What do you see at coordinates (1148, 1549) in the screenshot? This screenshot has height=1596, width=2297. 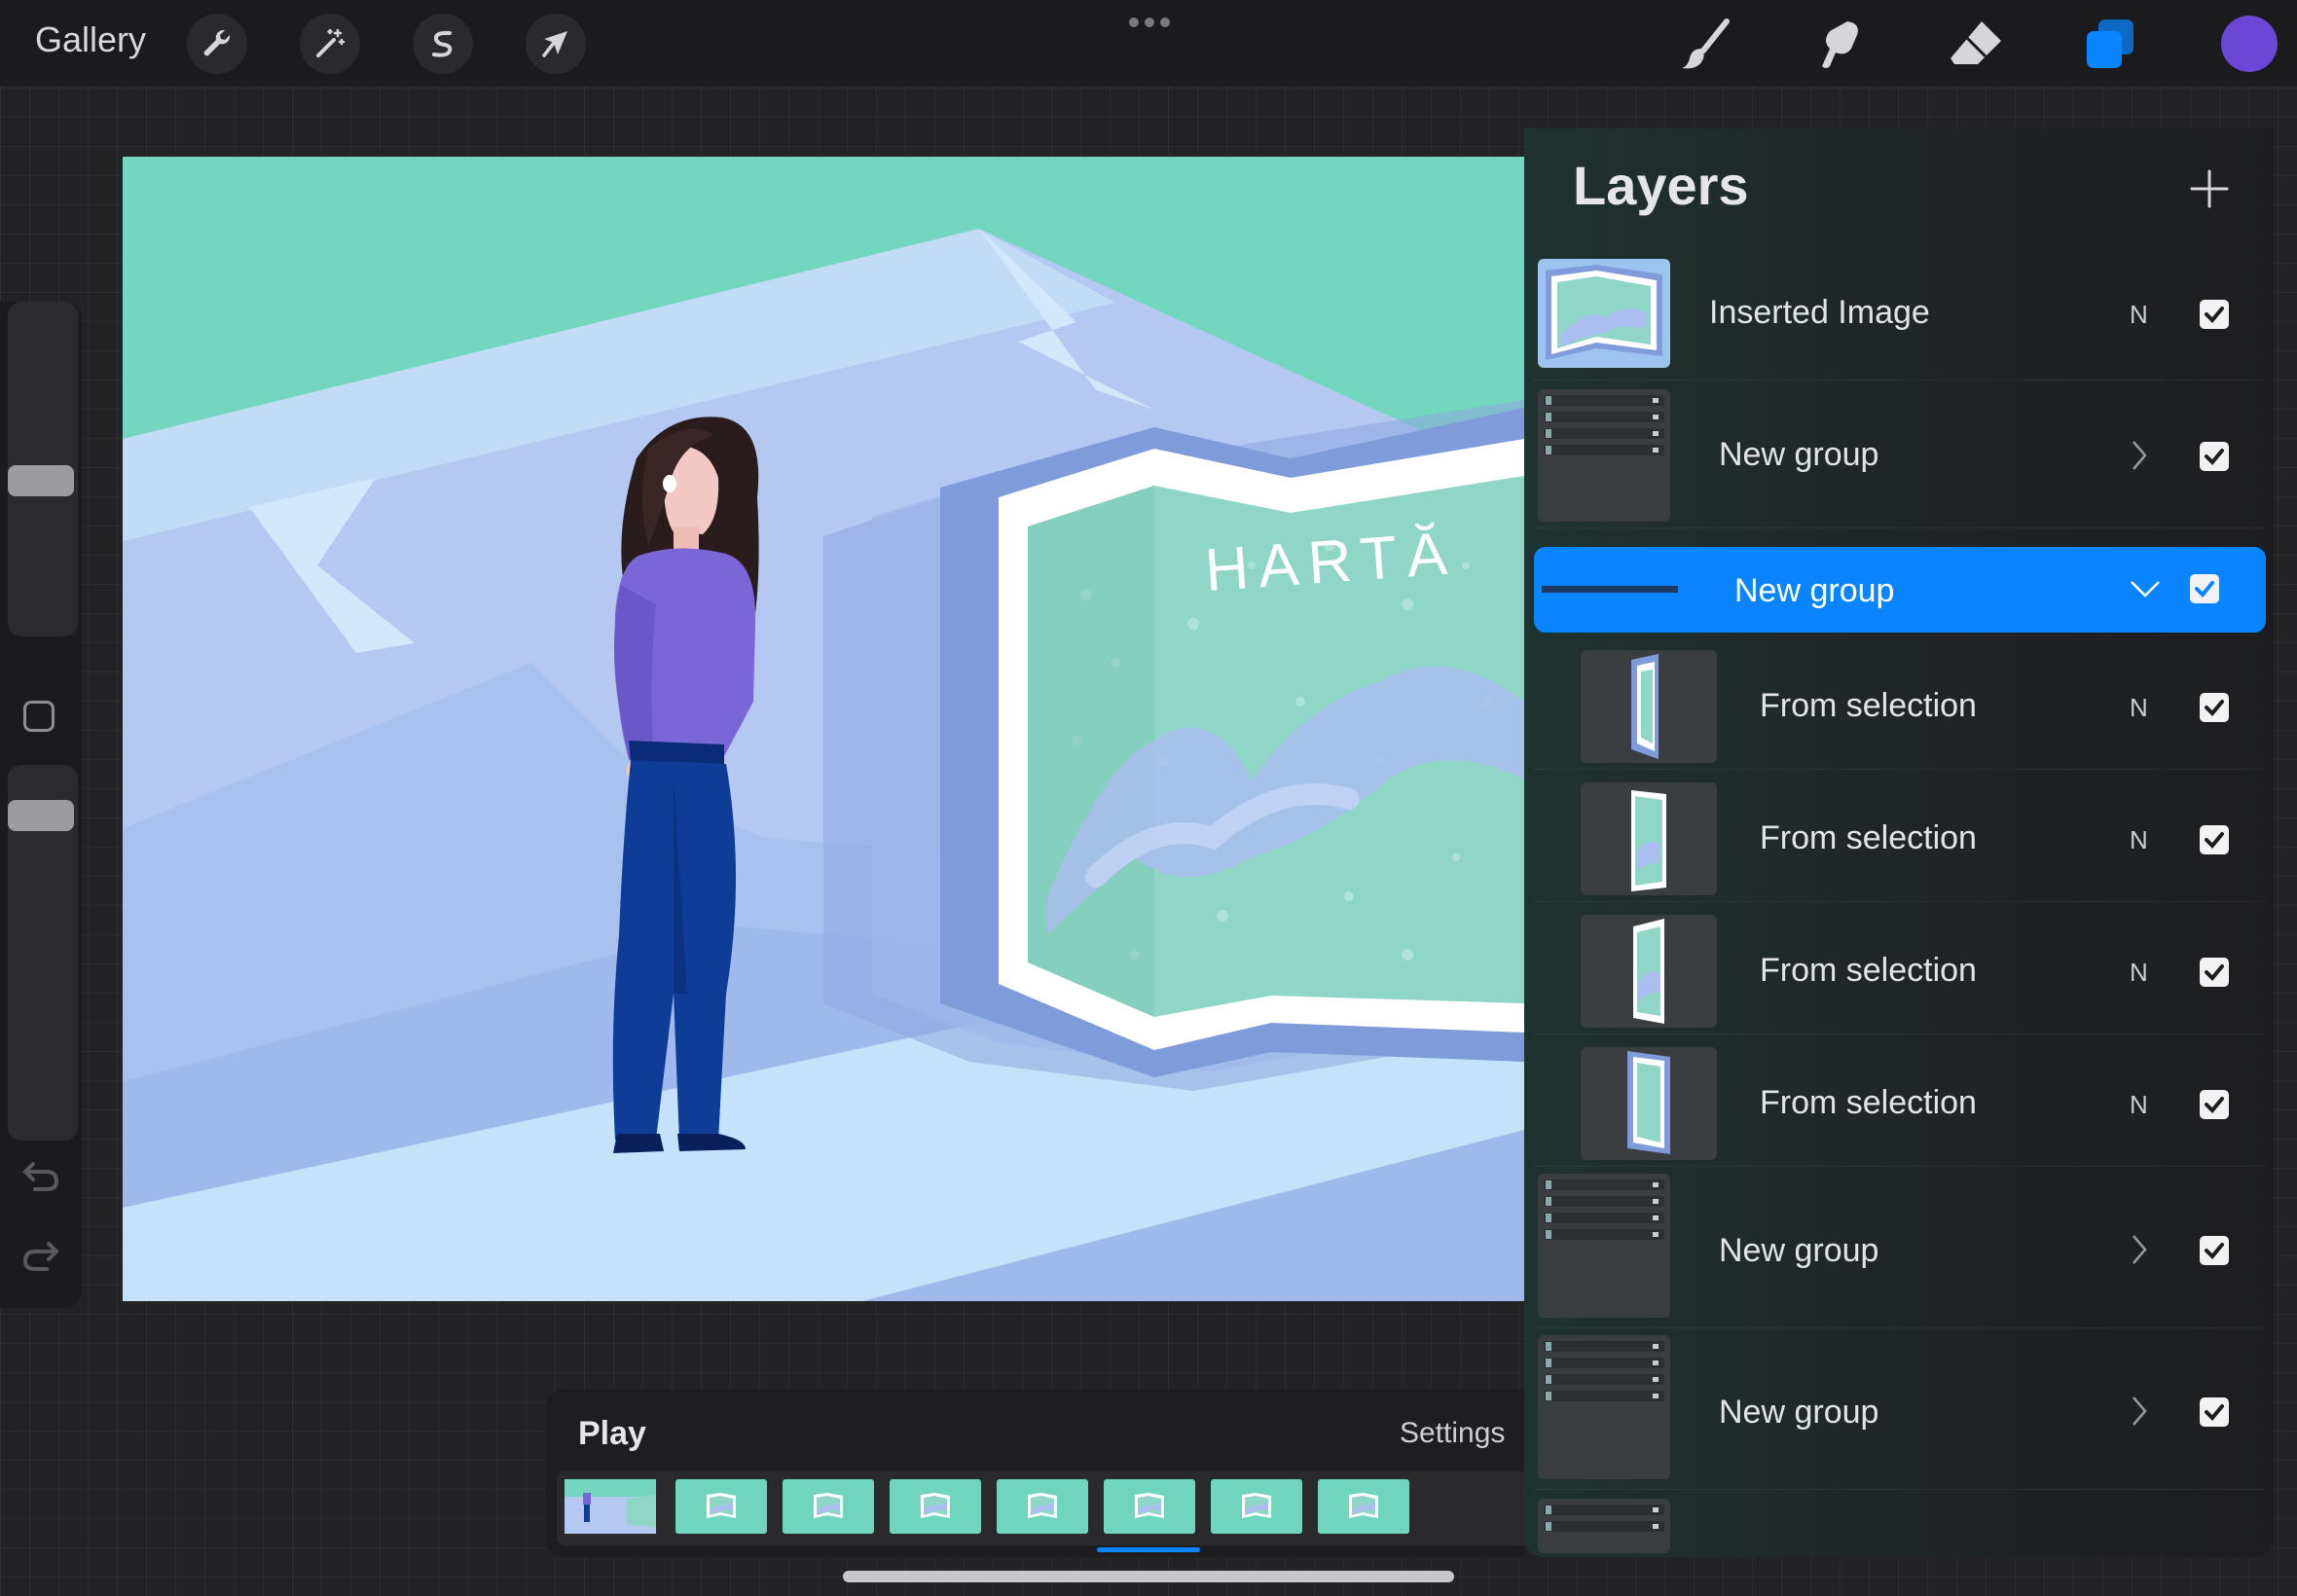 I see `active-frame-indicator` at bounding box center [1148, 1549].